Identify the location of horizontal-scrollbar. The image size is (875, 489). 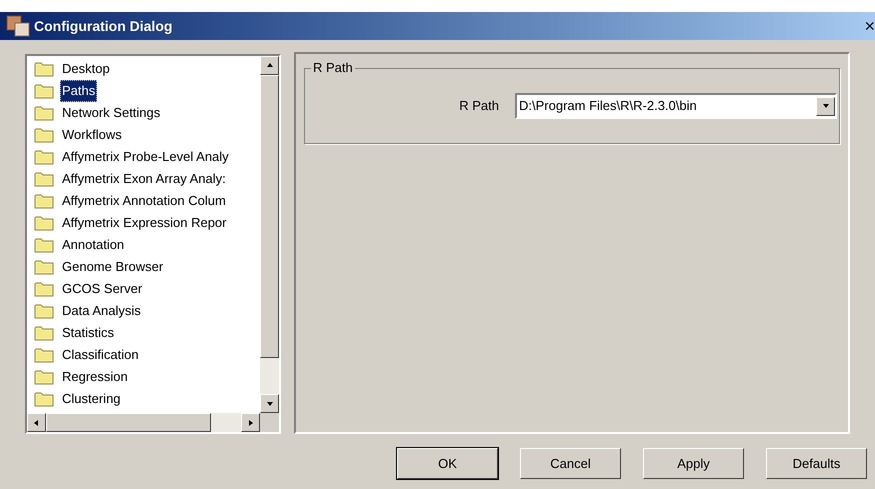
(143, 422).